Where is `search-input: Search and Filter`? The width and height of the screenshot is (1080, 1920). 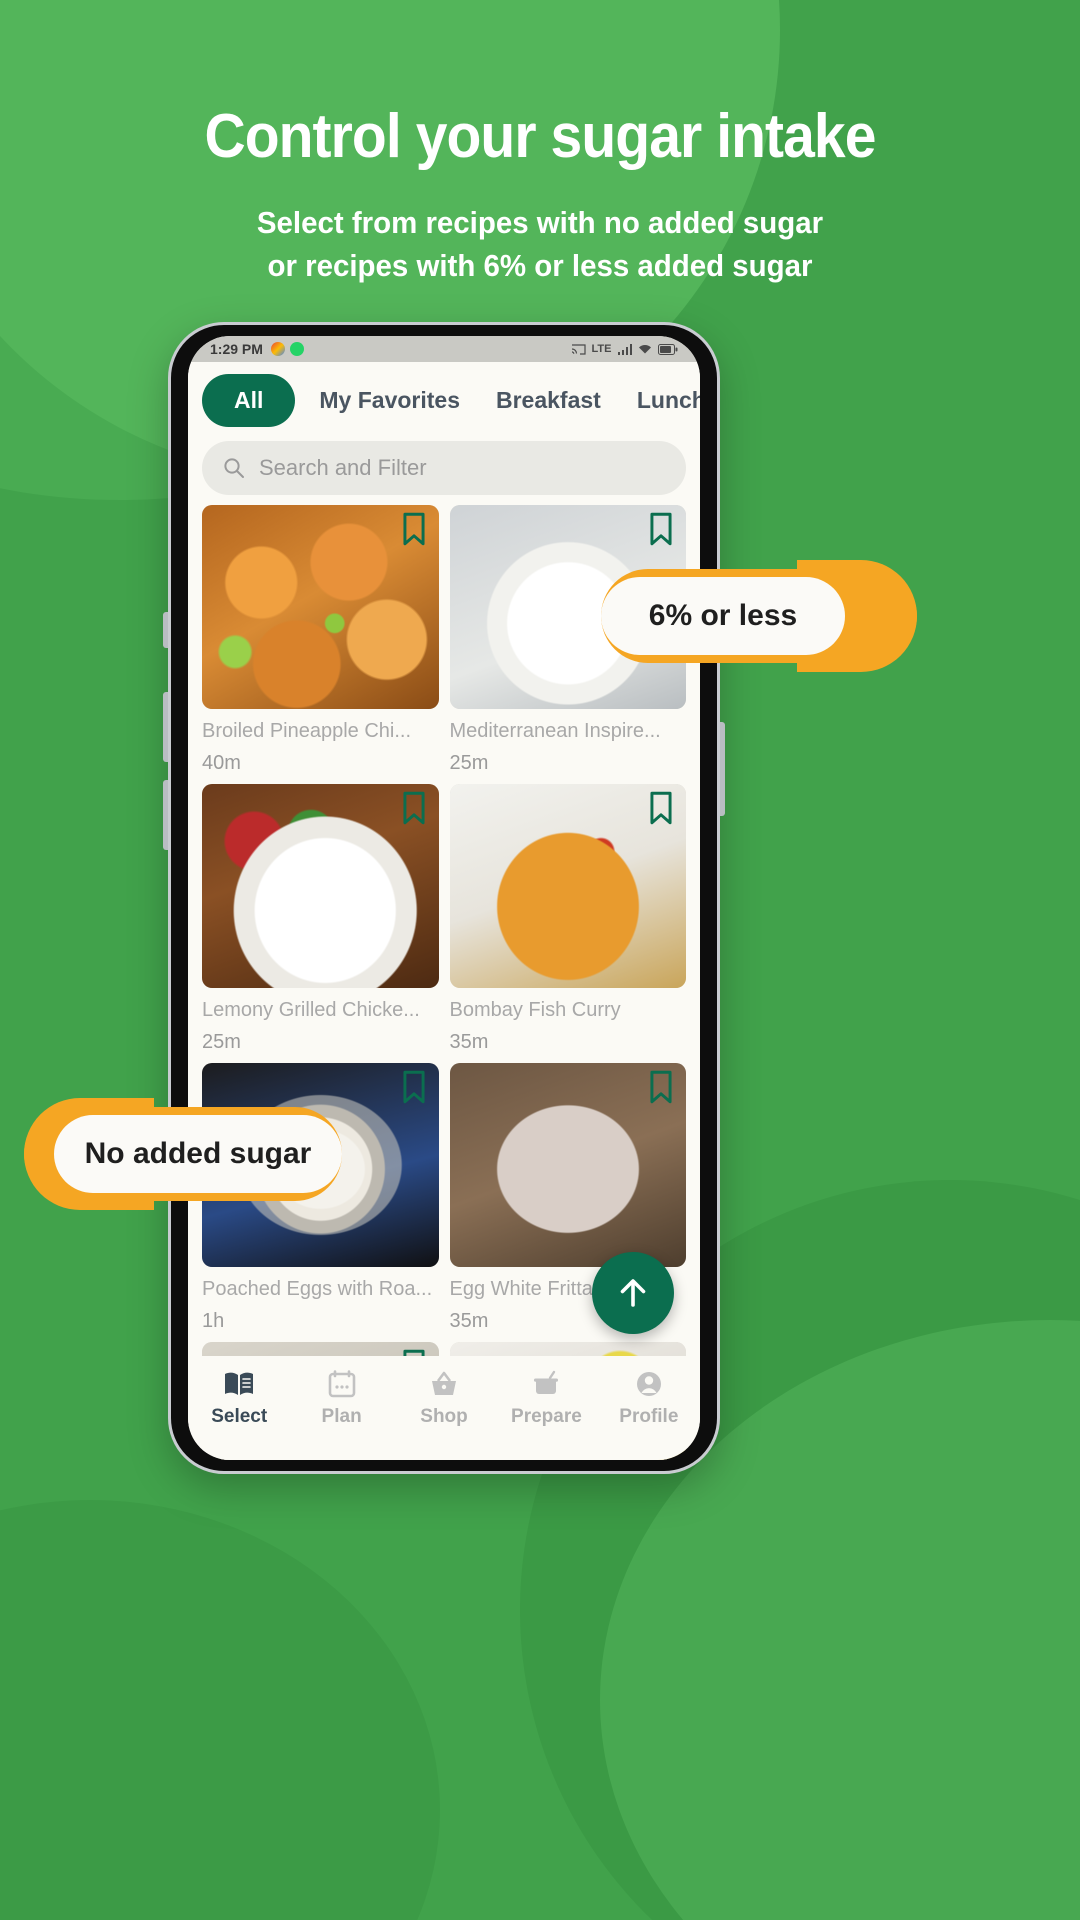
search-input: Search and Filter is located at coordinates (444, 468).